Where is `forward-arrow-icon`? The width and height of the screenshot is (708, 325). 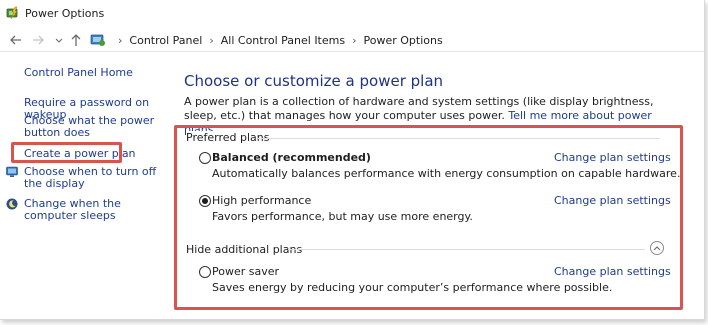
forward-arrow-icon is located at coordinates (38, 40).